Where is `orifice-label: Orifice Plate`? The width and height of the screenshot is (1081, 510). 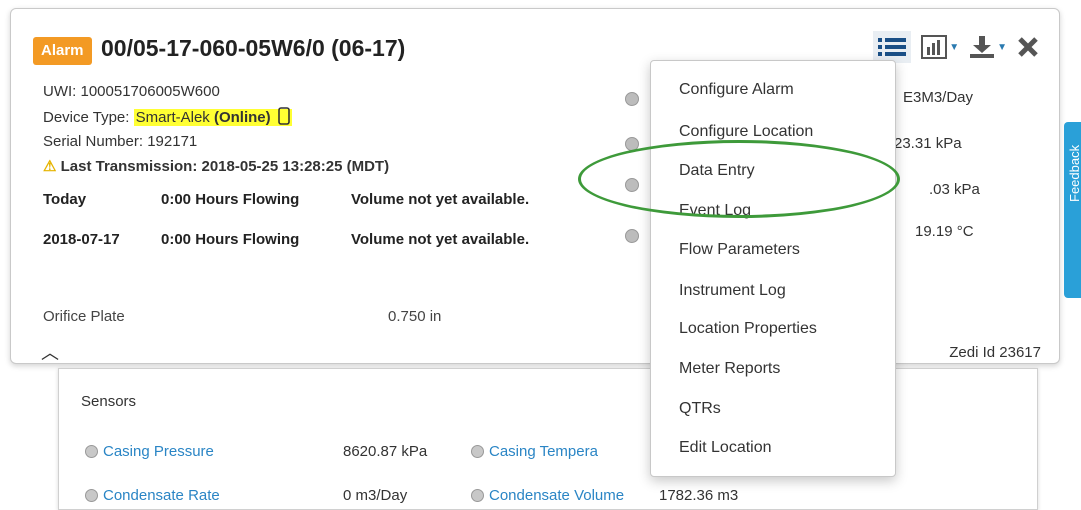
orifice-label: Orifice Plate is located at coordinates (84, 316).